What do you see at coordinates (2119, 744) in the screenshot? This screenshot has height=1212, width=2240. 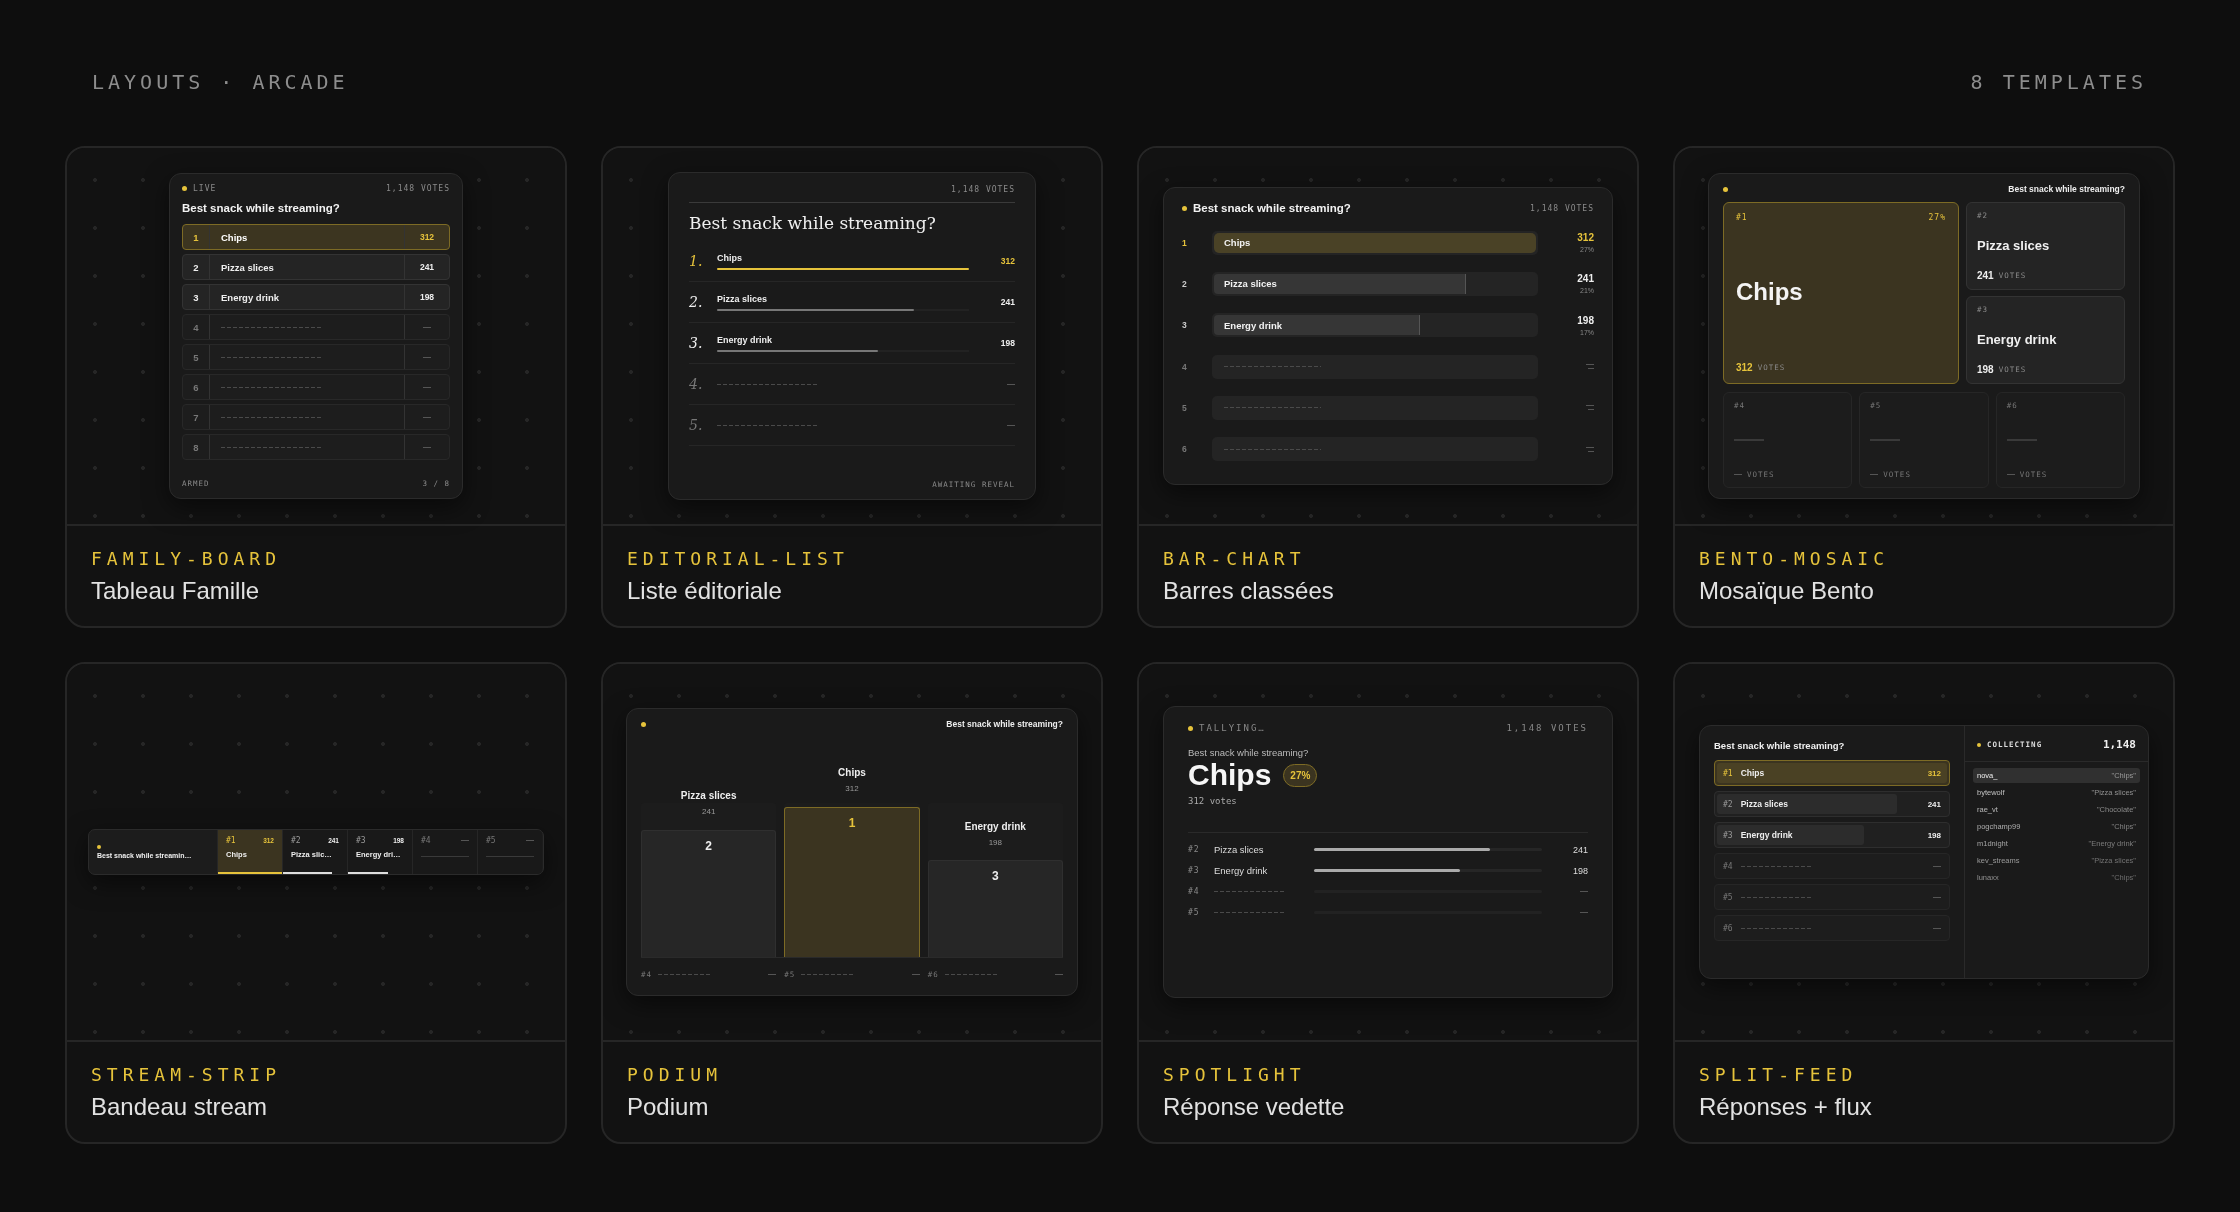 I see `vote-total: 1,148` at bounding box center [2119, 744].